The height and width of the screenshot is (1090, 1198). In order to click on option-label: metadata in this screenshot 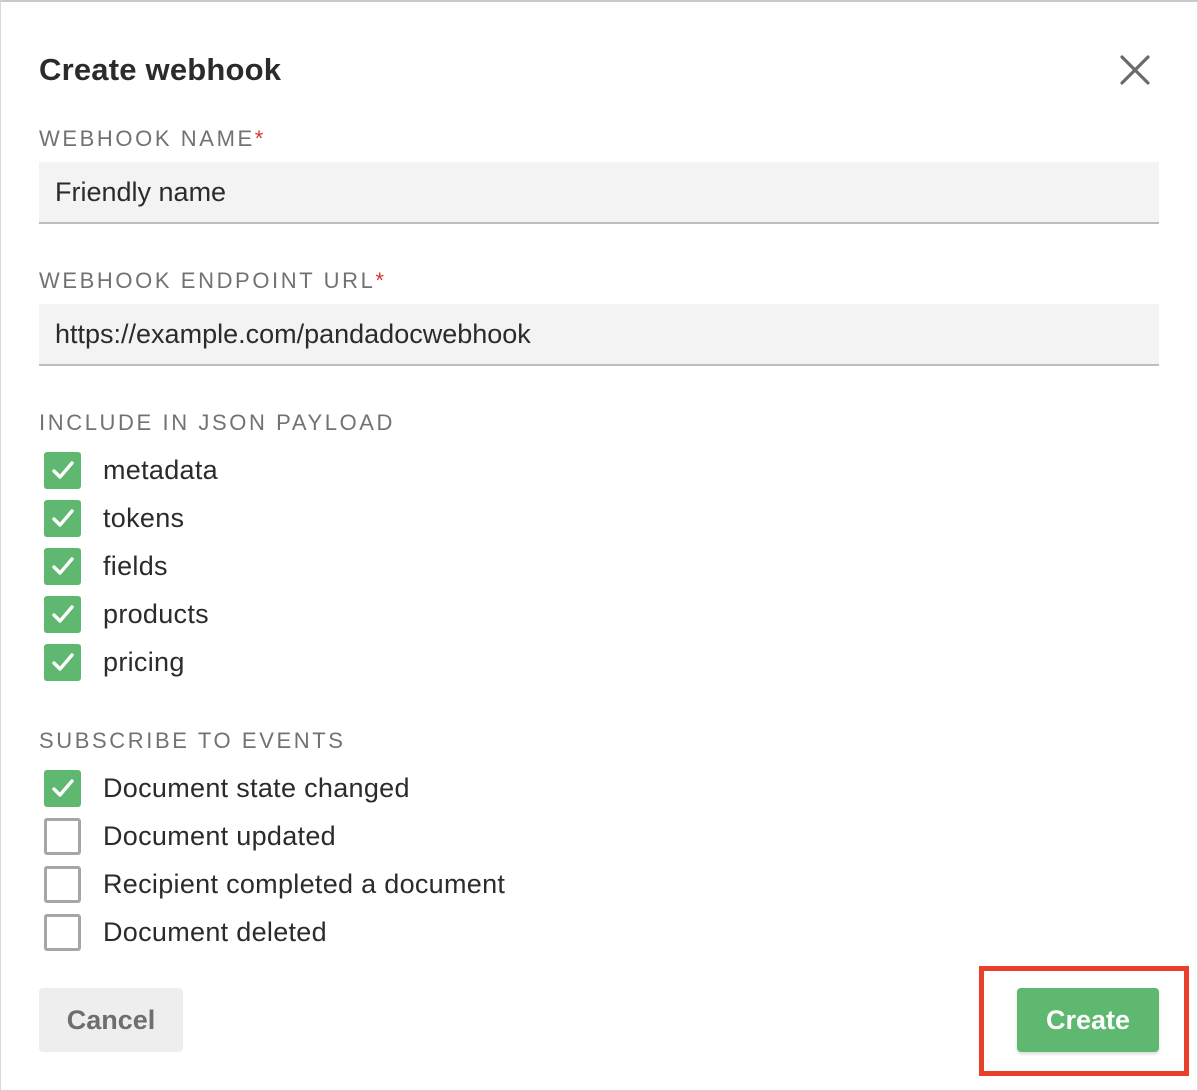, I will do `click(160, 469)`.